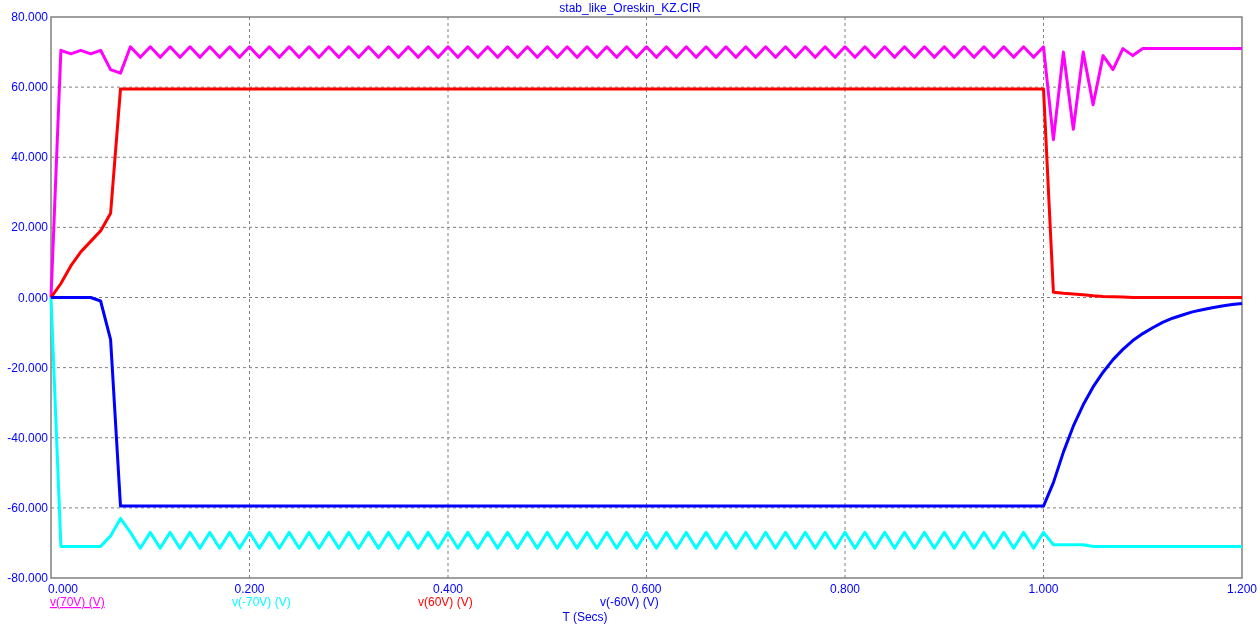  Describe the element at coordinates (646, 589) in the screenshot. I see `x-tick-label: 0.600` at that location.